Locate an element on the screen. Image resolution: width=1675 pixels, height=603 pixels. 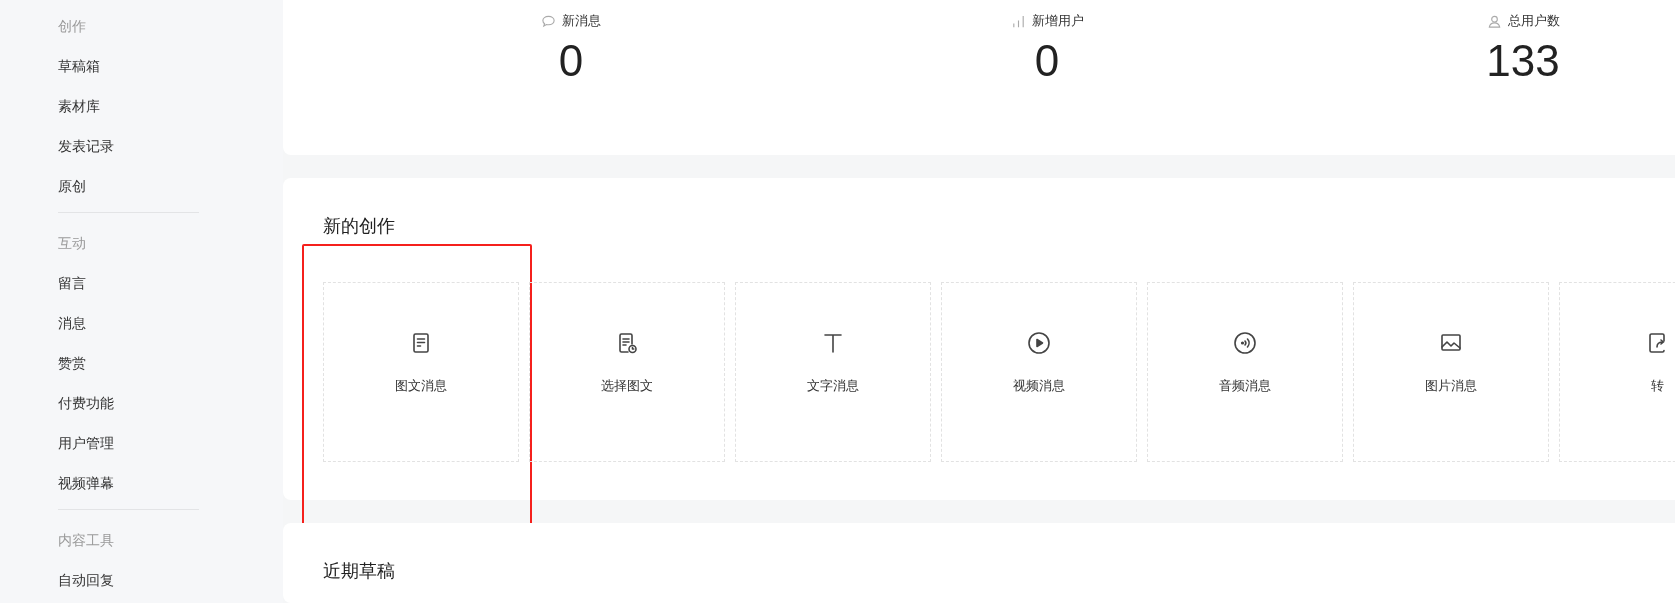
sidebar-section-title: 内容工具 is located at coordinates (86, 540).